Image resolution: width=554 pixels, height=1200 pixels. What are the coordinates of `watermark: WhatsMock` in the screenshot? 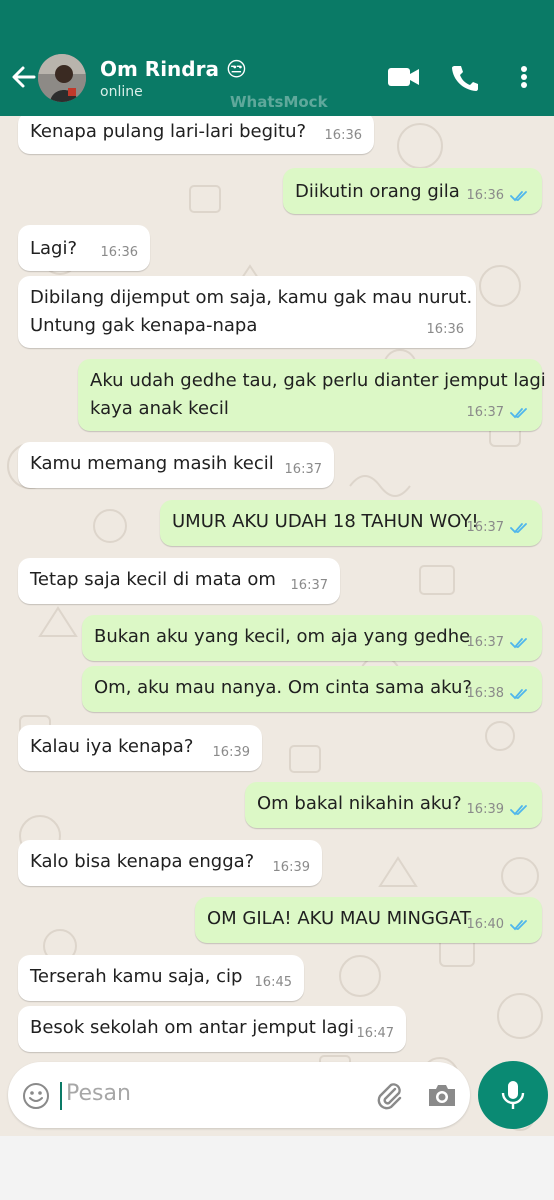 It's located at (279, 102).